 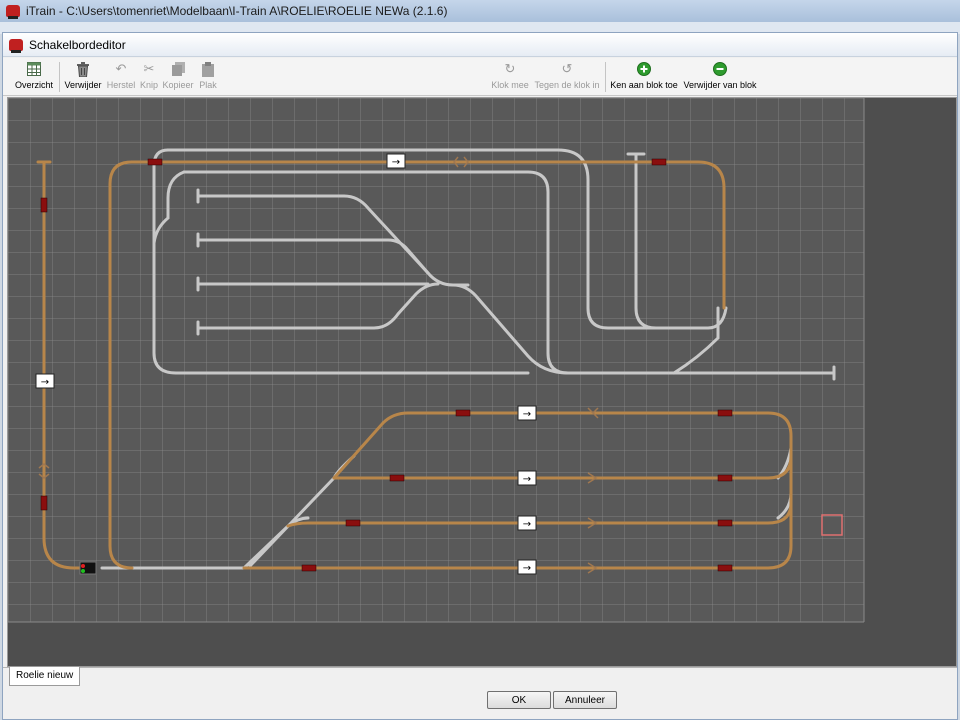 What do you see at coordinates (83, 69) in the screenshot?
I see `trash-icon` at bounding box center [83, 69].